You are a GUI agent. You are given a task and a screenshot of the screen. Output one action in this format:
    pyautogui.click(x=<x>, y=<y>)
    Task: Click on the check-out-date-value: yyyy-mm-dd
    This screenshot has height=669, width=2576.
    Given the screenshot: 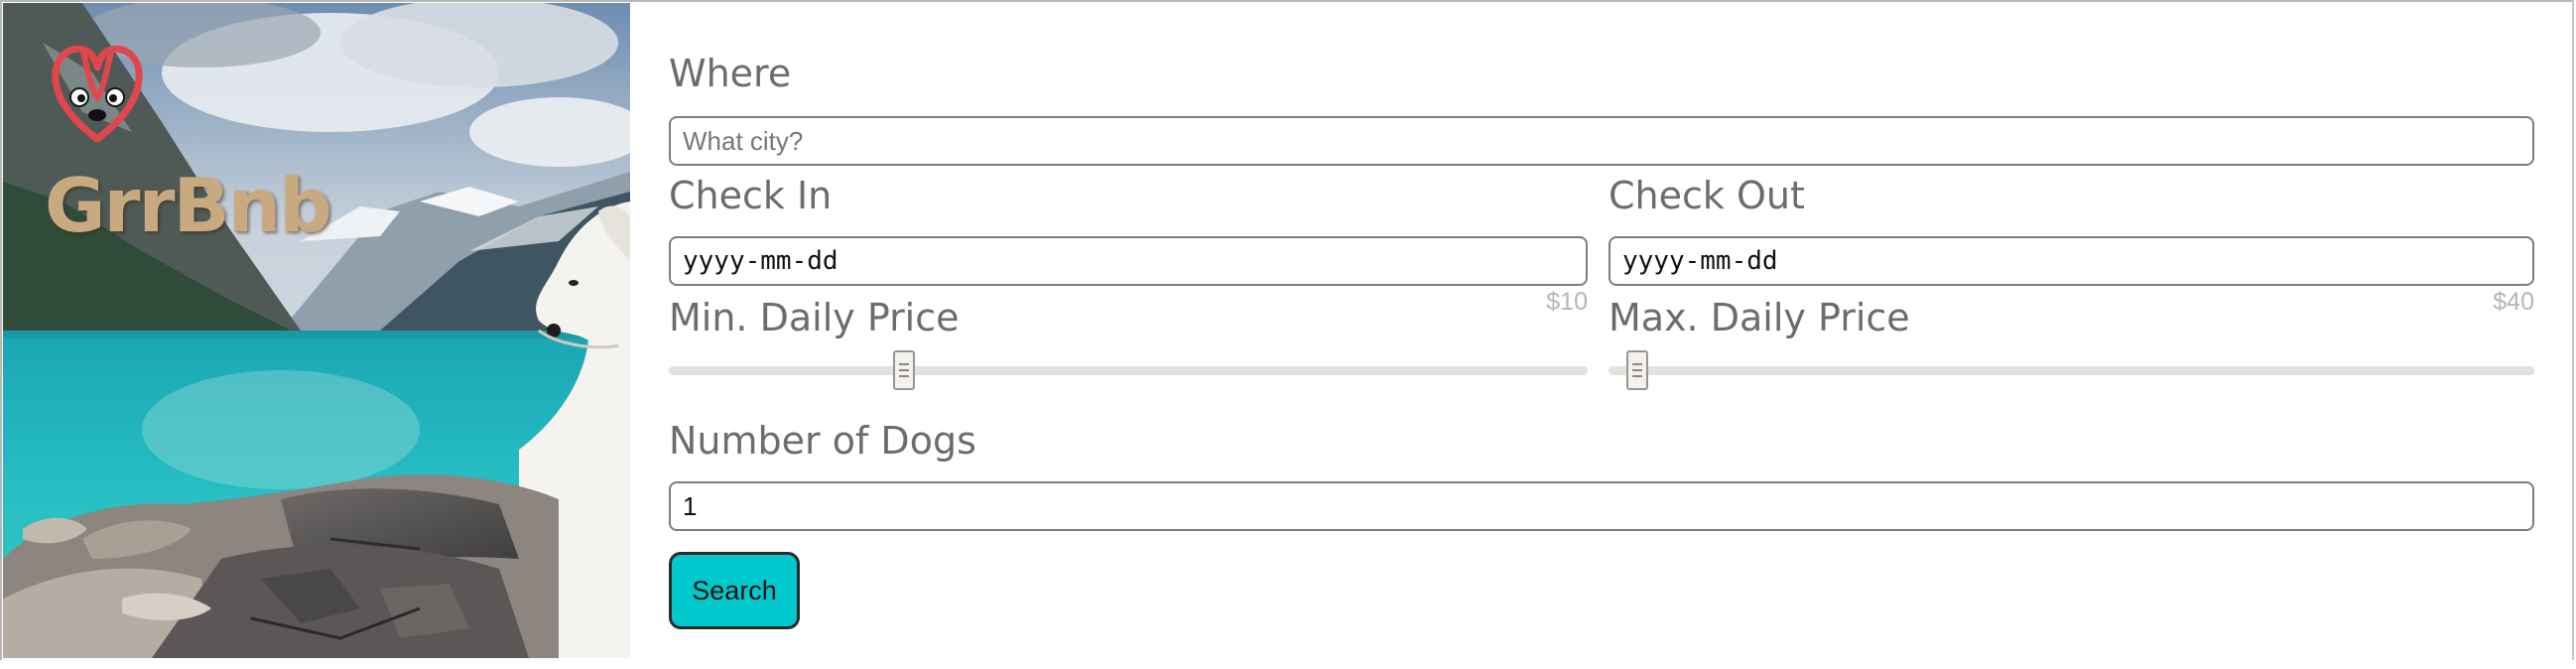 What is the action you would take?
    pyautogui.click(x=1700, y=261)
    